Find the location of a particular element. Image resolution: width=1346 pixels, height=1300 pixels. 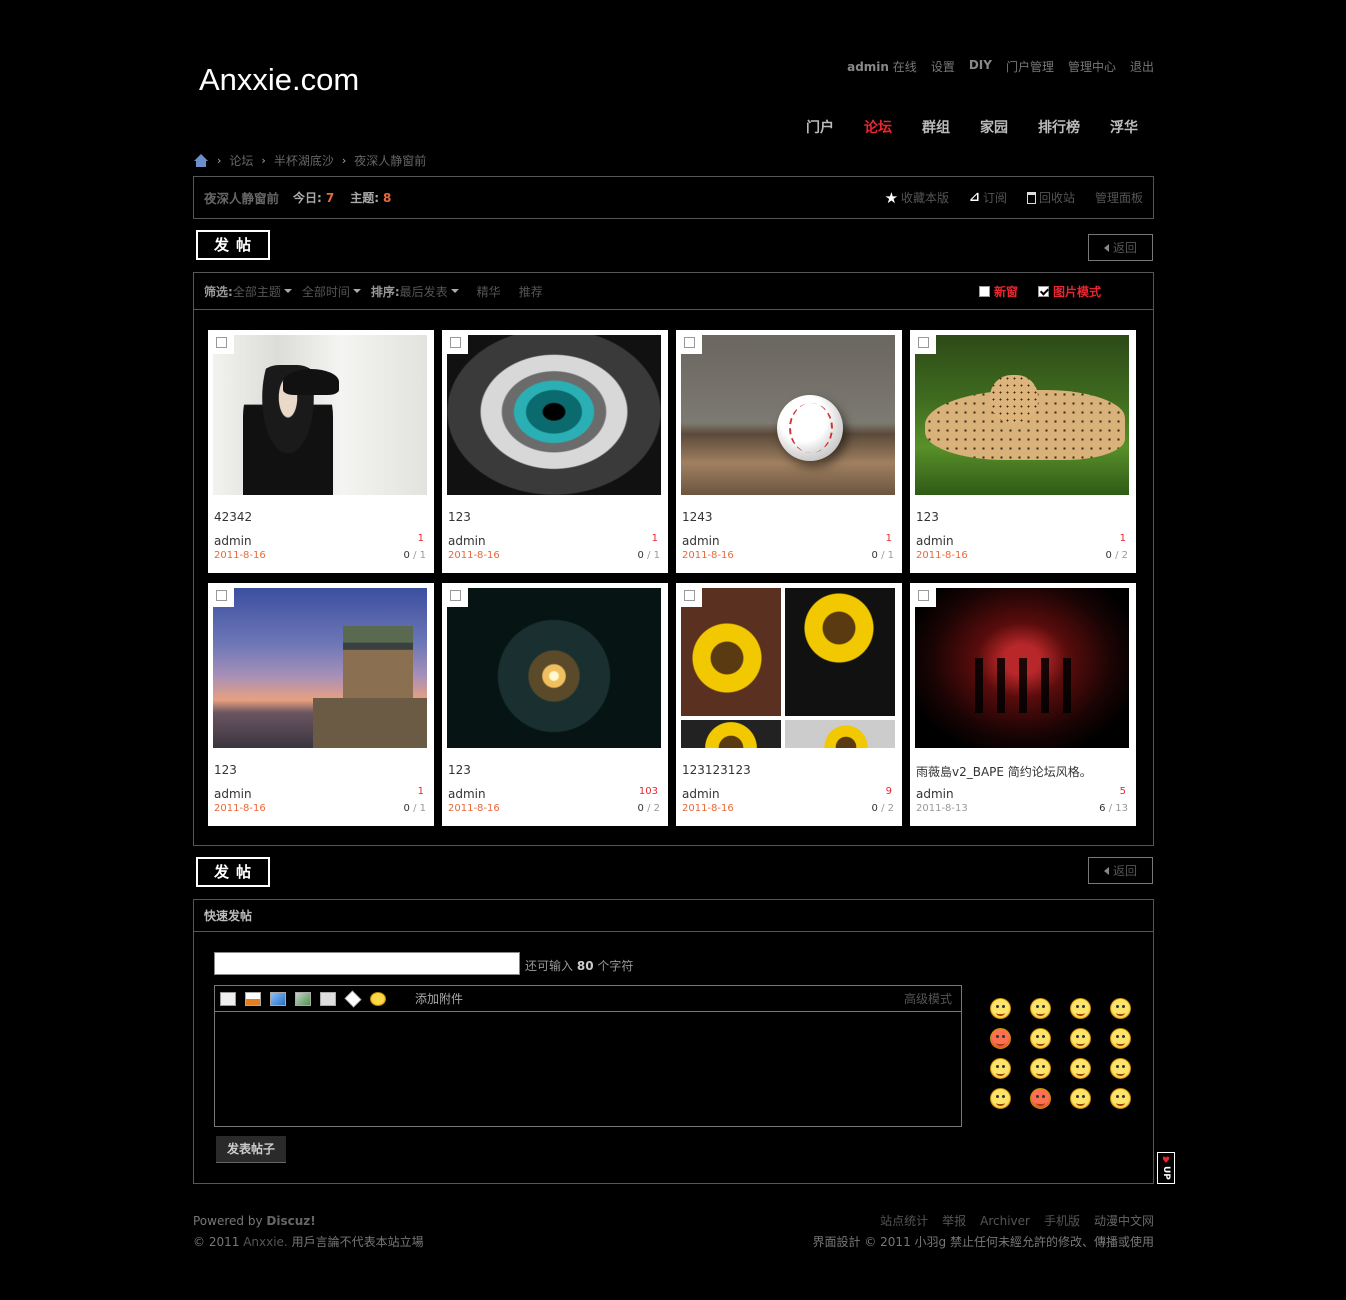

thread-card: 123 admin 2011-8-16 103 0 / 2 is located at coordinates (555, 704).